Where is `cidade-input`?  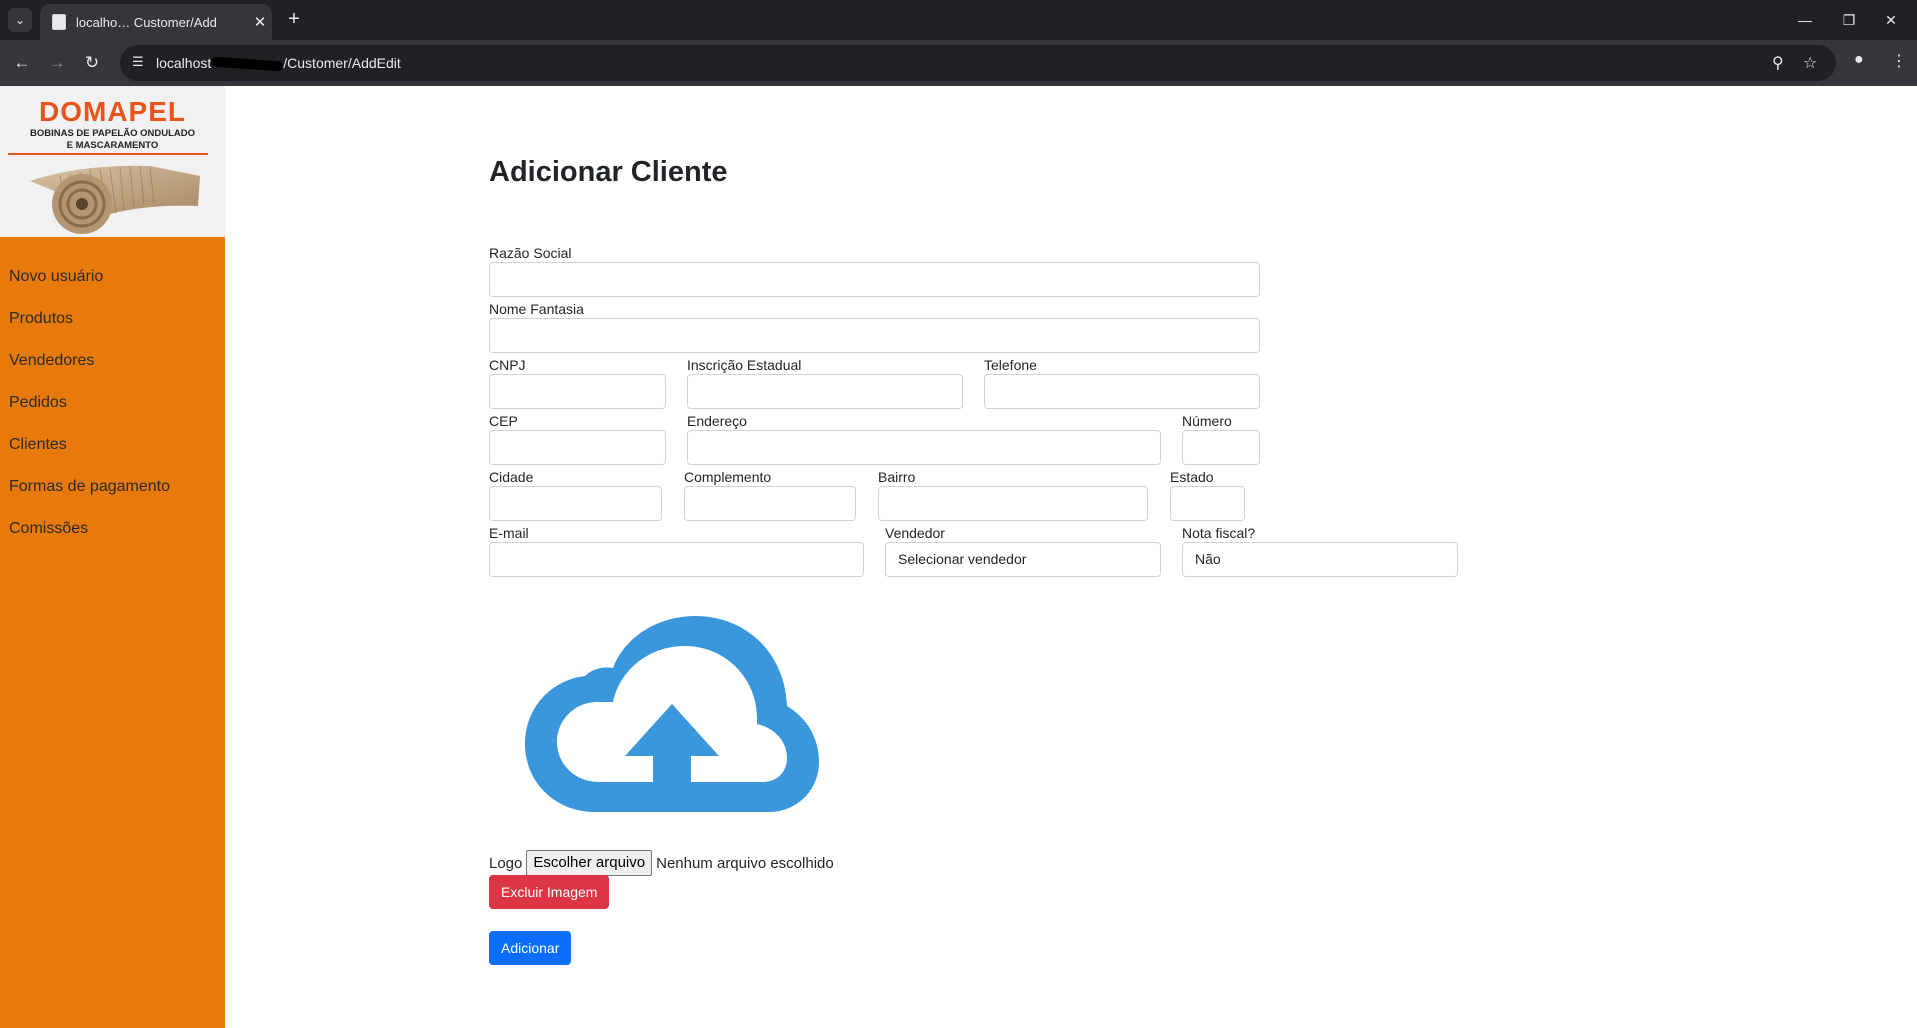 cidade-input is located at coordinates (575, 503).